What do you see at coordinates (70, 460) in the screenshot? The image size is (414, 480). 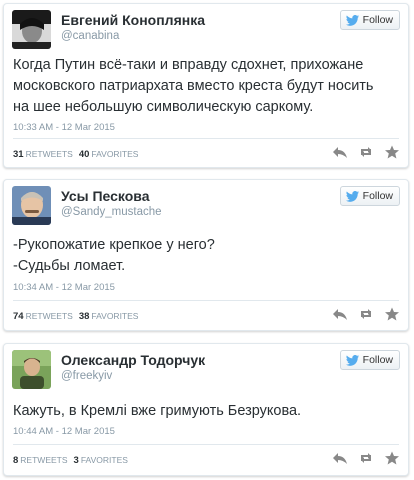 I see `tweet-stats: 8 RETWEETS 3 FAVORITES` at bounding box center [70, 460].